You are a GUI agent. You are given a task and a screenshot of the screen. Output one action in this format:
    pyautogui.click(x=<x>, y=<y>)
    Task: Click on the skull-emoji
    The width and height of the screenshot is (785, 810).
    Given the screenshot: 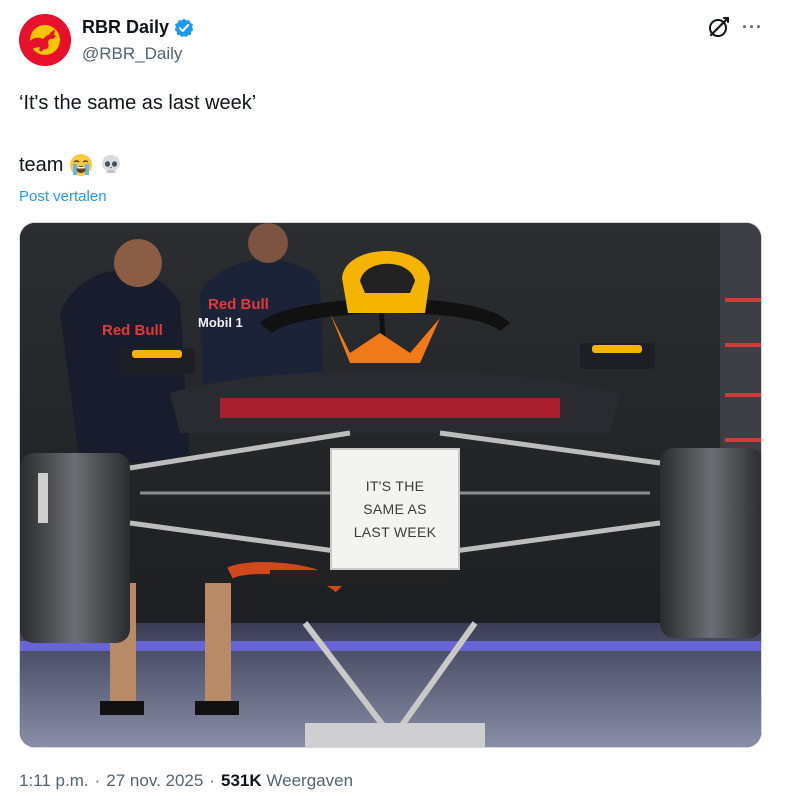 What is the action you would take?
    pyautogui.click(x=111, y=165)
    